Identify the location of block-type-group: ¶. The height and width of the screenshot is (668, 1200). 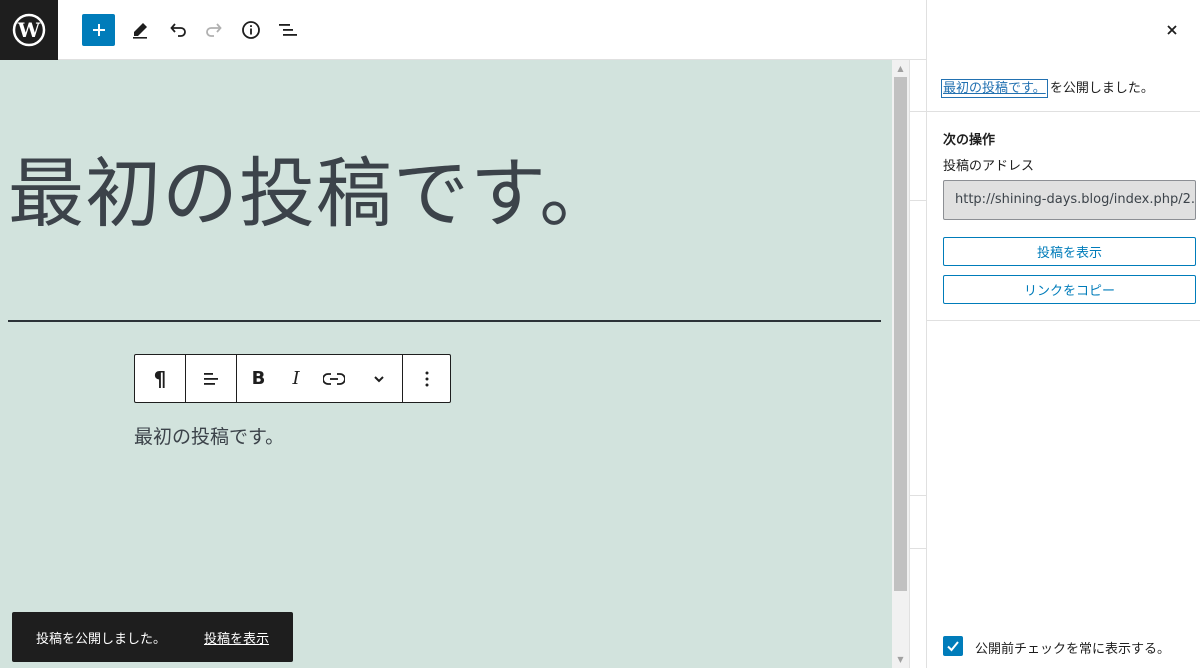
(160, 378).